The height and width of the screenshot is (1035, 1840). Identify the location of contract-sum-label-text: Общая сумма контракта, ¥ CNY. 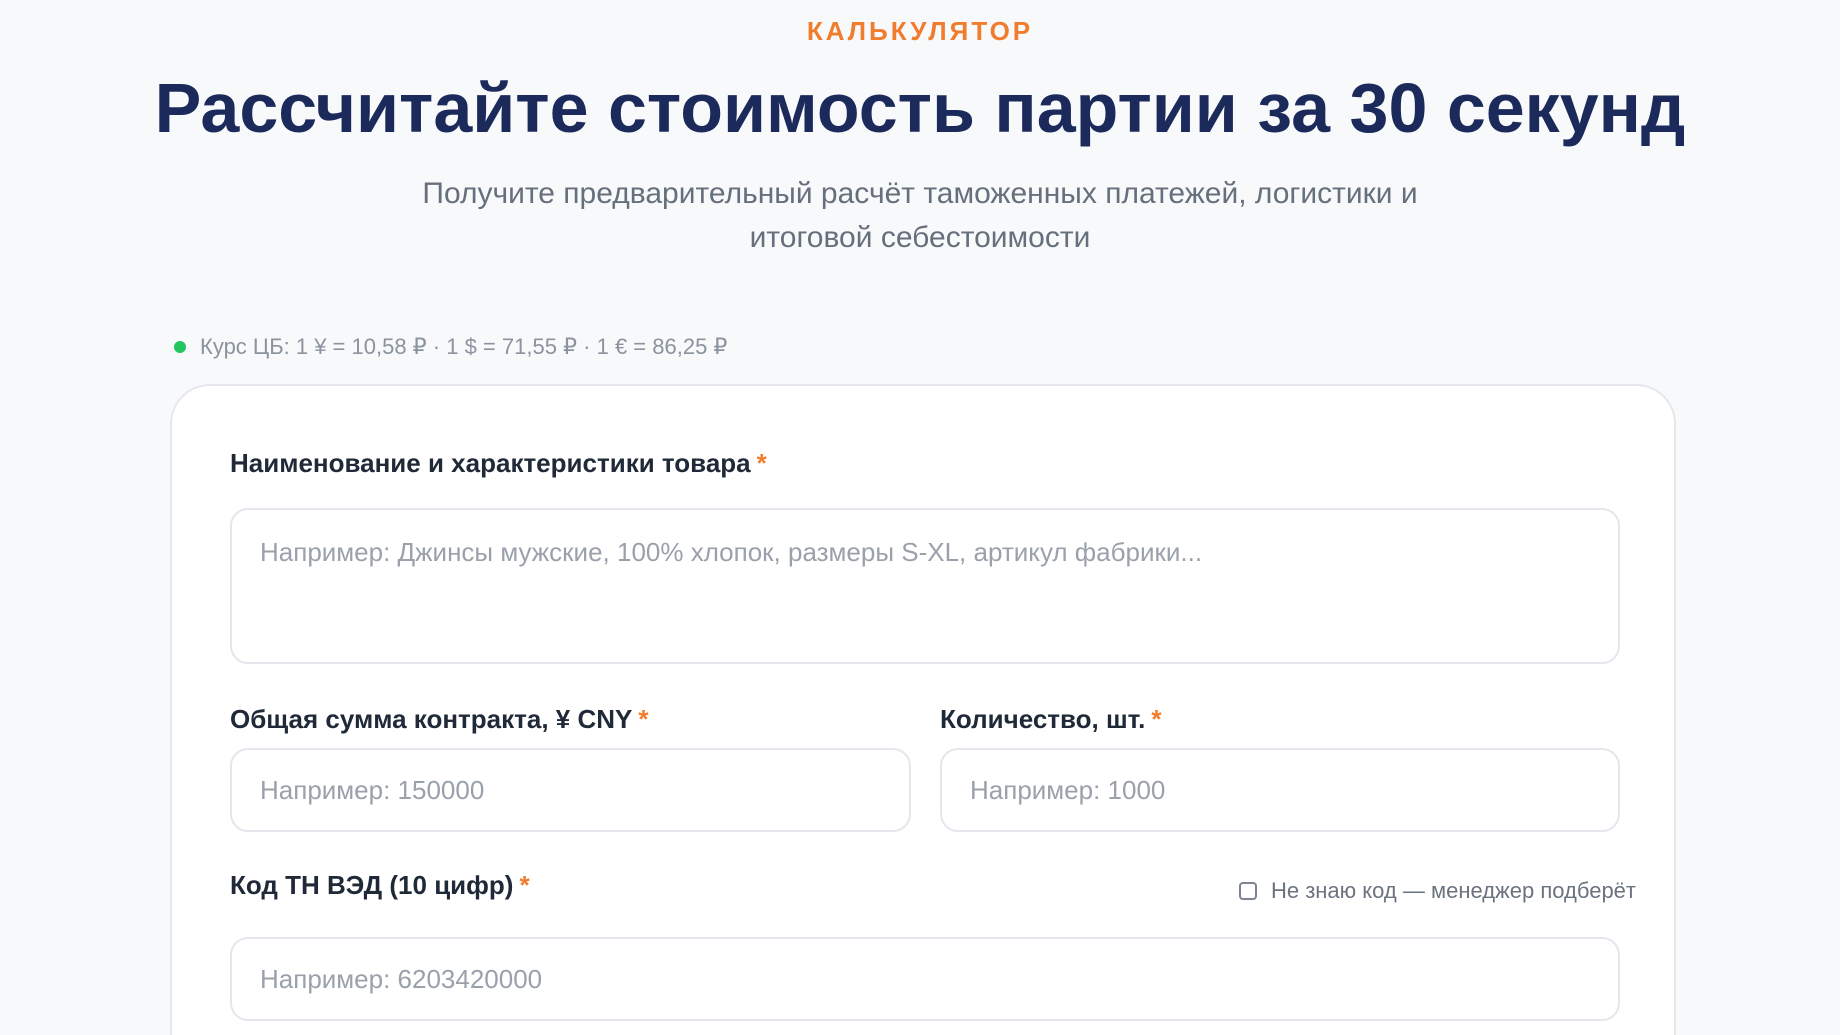
(431, 719).